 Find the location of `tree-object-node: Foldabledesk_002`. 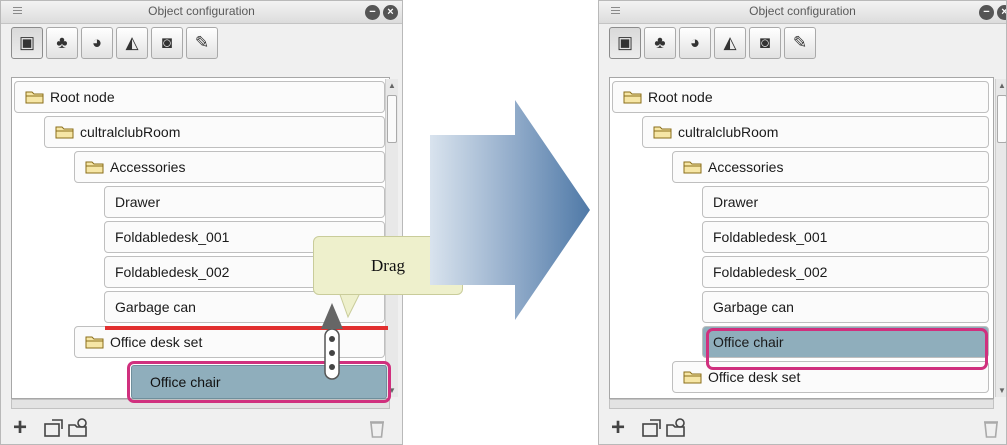

tree-object-node: Foldabledesk_002 is located at coordinates (845, 272).